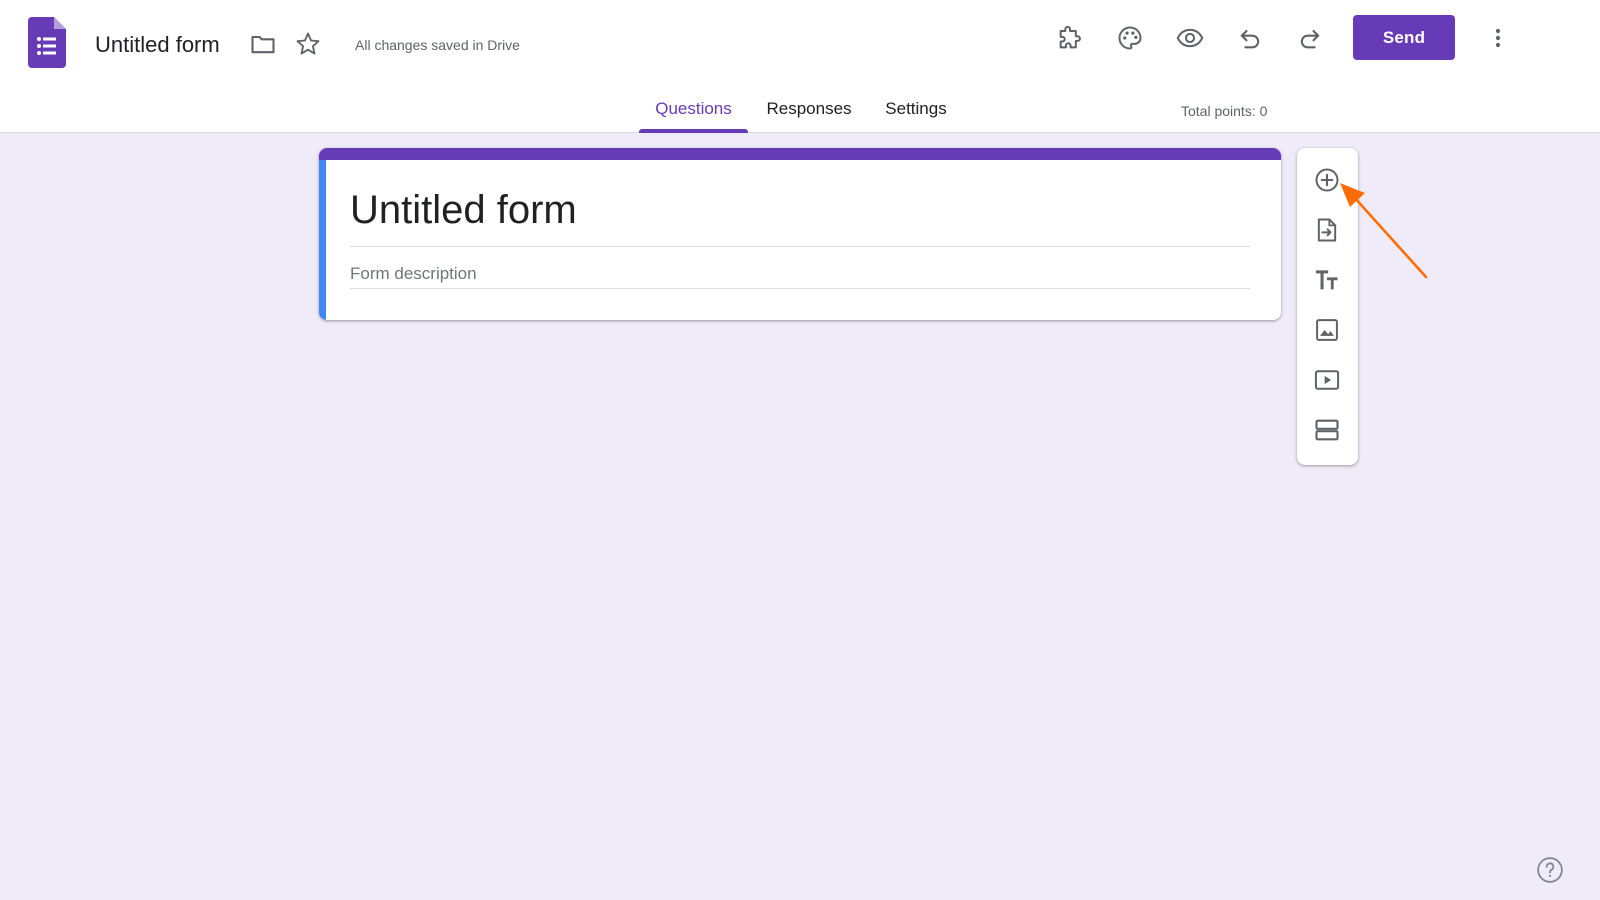  What do you see at coordinates (800, 246) in the screenshot?
I see `title-underline` at bounding box center [800, 246].